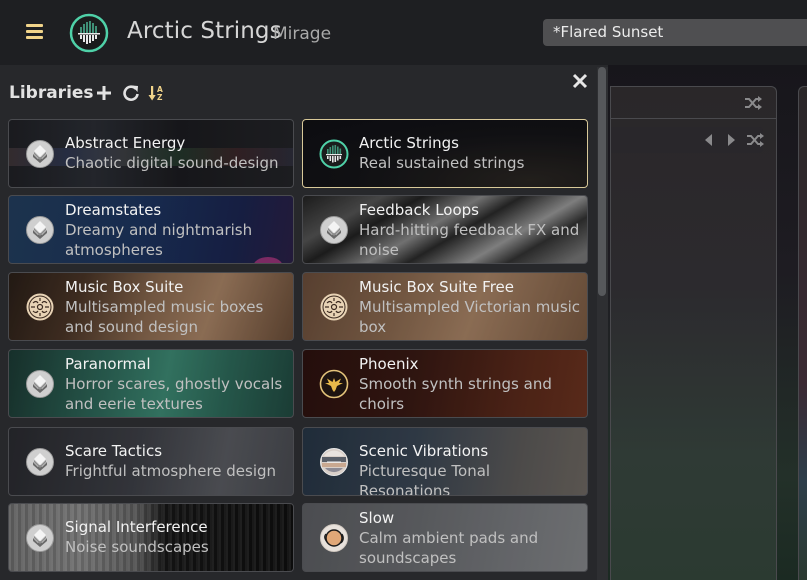 The width and height of the screenshot is (807, 580). What do you see at coordinates (419, 210) in the screenshot?
I see `library-name: Feedback Loops` at bounding box center [419, 210].